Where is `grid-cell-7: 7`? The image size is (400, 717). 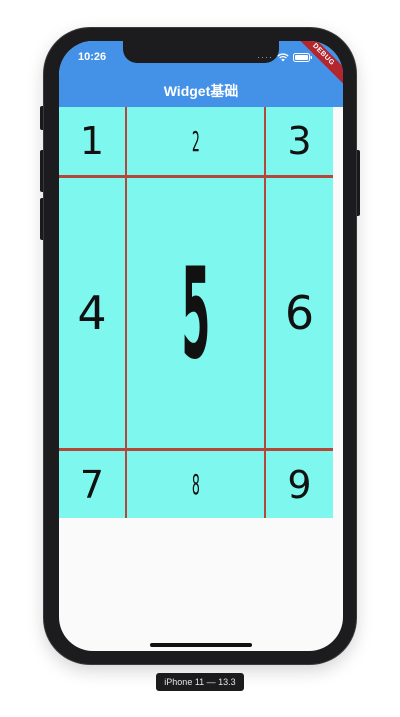
grid-cell-7: 7 is located at coordinates (92, 484).